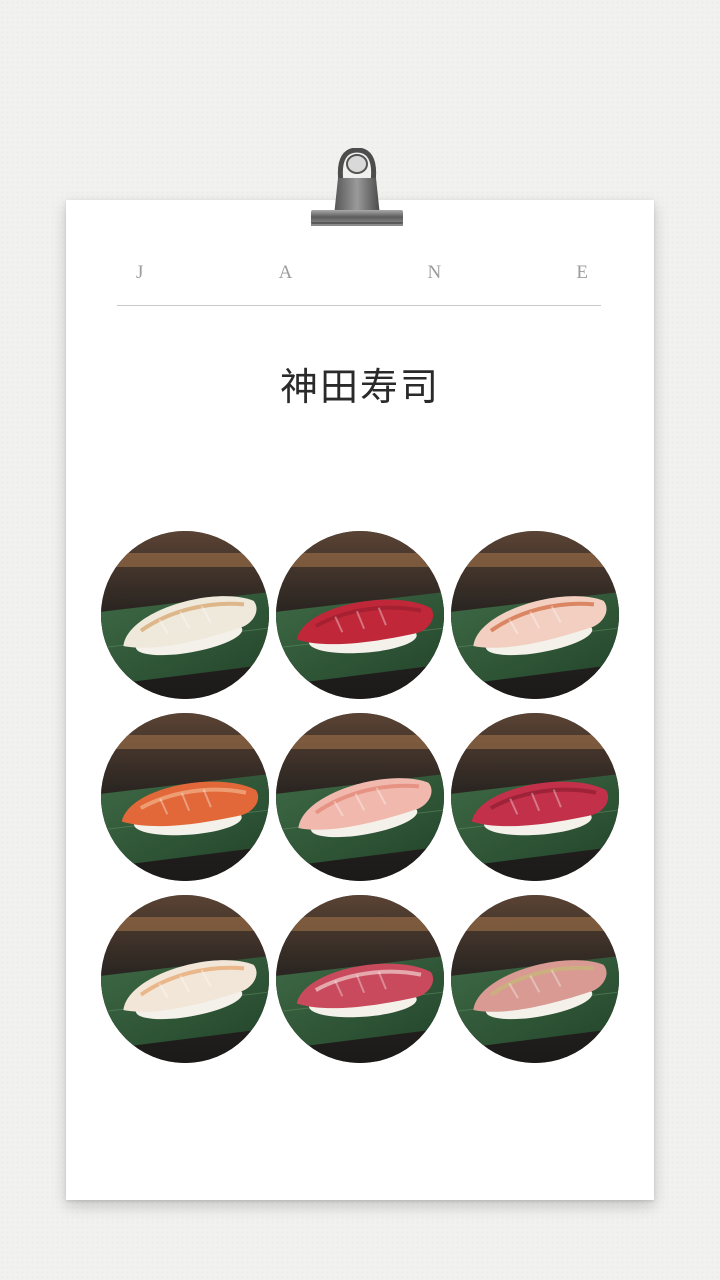 Image resolution: width=720 pixels, height=1280 pixels. What do you see at coordinates (535, 615) in the screenshot?
I see `sushi-photo-seared-kinmedai` at bounding box center [535, 615].